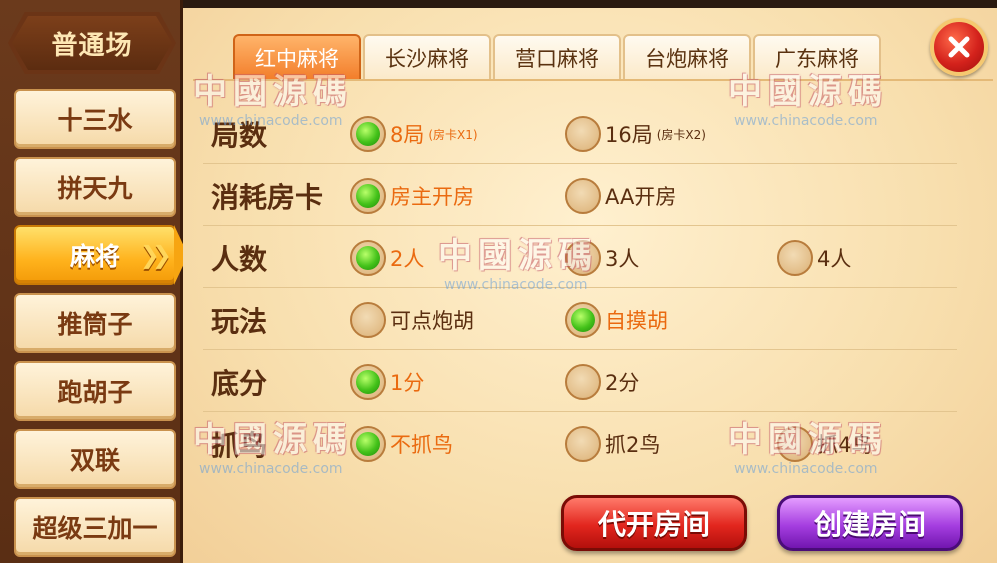 The height and width of the screenshot is (563, 997). I want to click on sidebar-item-mahjong: 麻将 ❯❯, so click(101, 255).